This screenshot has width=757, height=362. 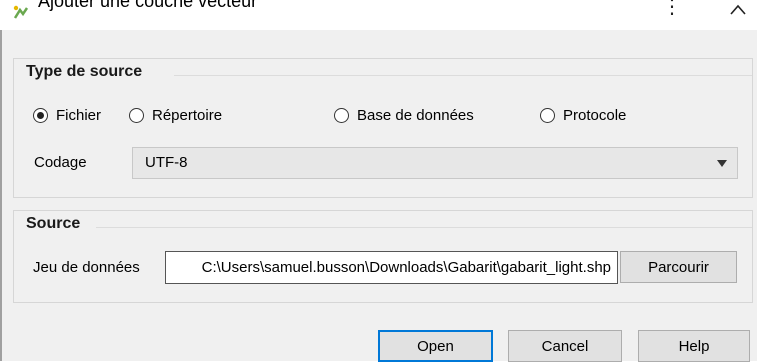 I want to click on dataset-label: Jeu de données, so click(x=86, y=267).